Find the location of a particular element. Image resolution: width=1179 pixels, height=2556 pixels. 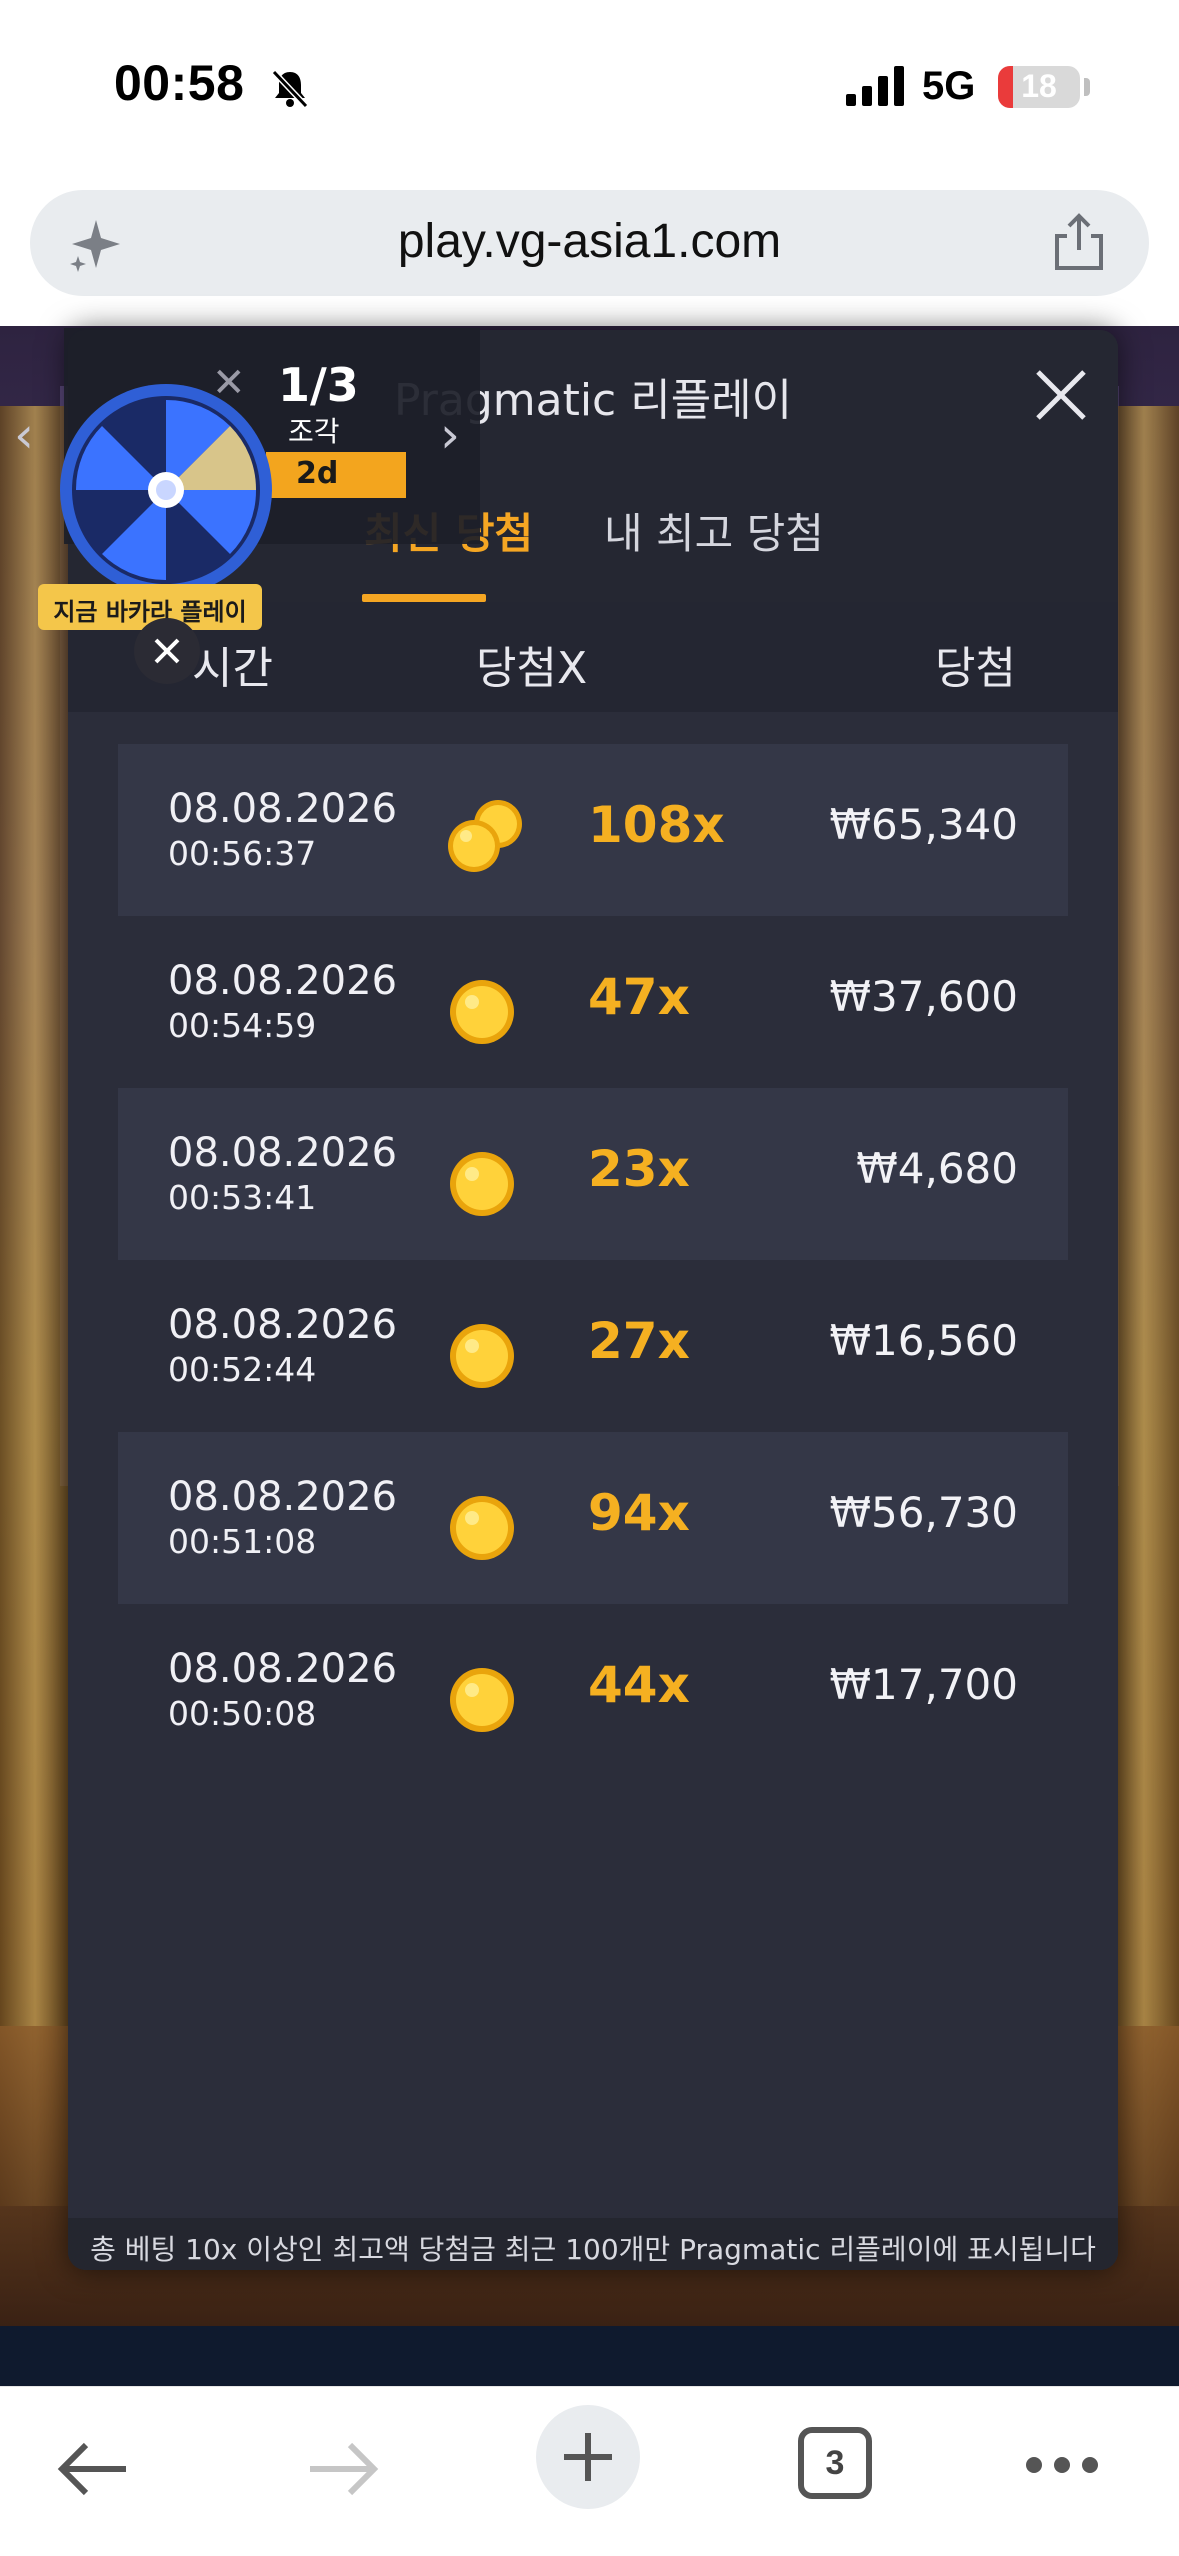

active-tab-underline is located at coordinates (424, 598).